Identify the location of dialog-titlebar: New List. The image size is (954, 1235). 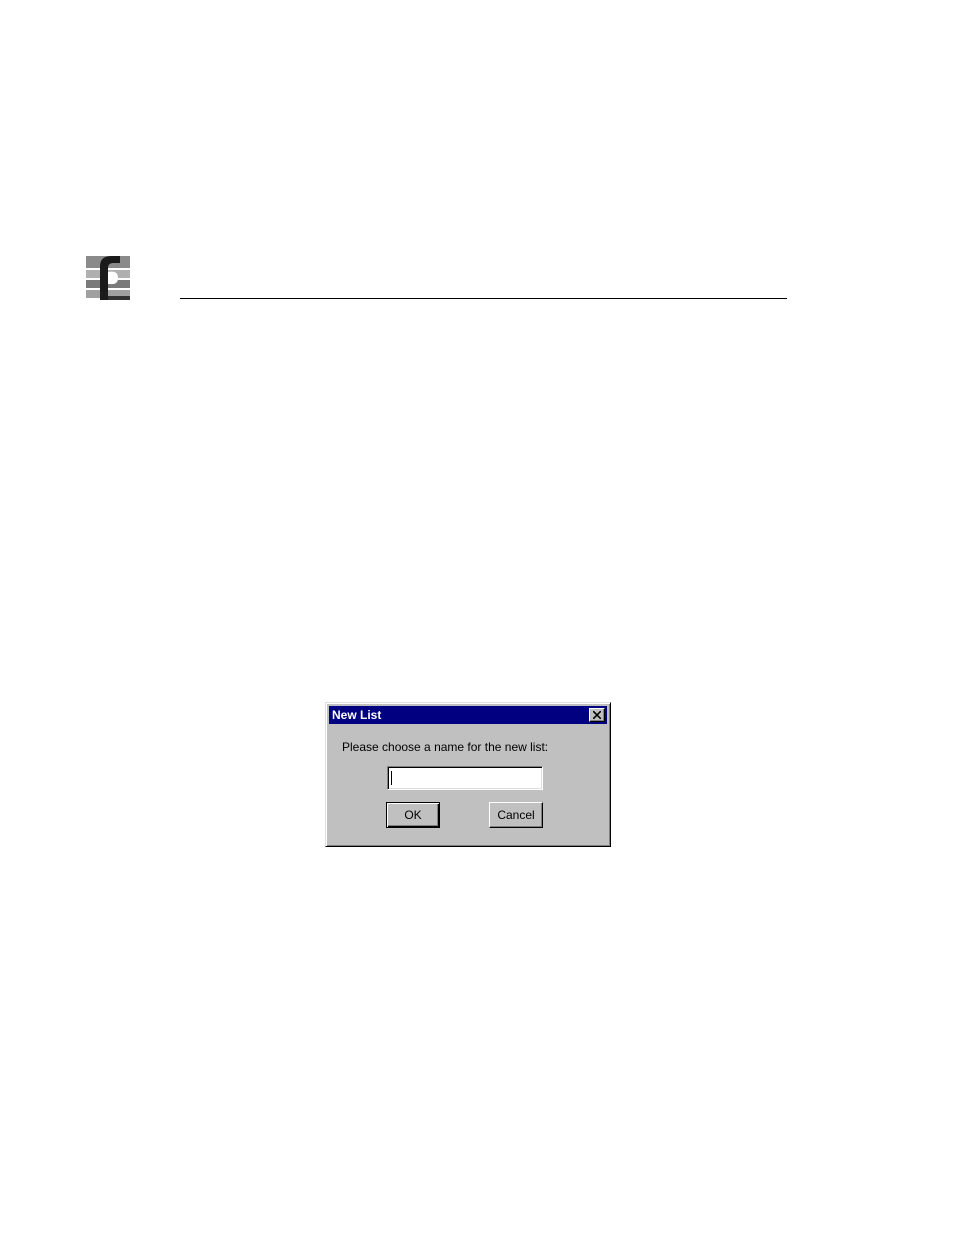
(468, 715).